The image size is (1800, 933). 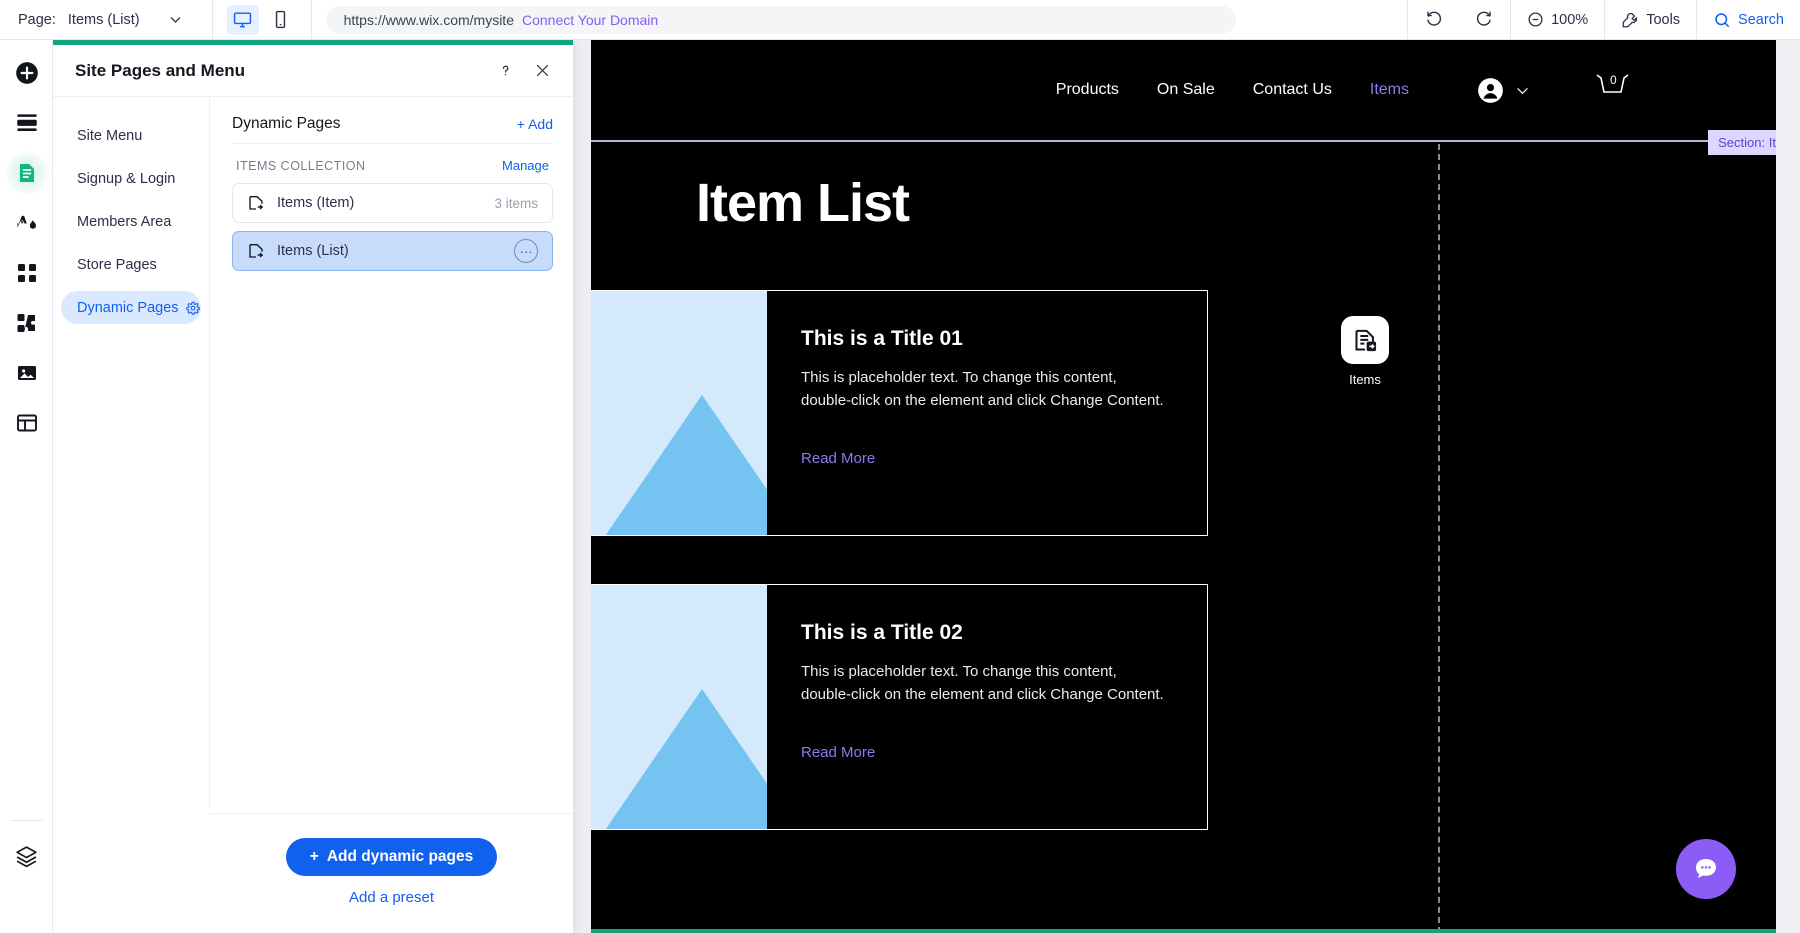 I want to click on zoom-control: 100%, so click(x=1557, y=20).